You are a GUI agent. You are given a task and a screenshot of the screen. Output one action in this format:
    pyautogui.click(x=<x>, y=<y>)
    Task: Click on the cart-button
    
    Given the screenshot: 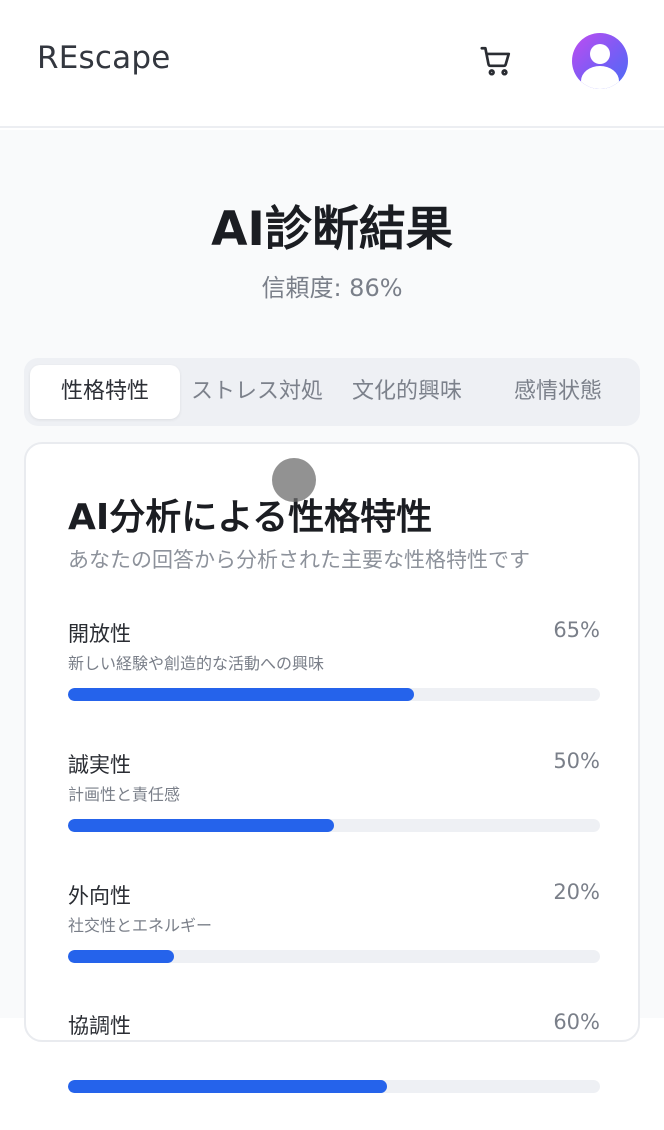 What is the action you would take?
    pyautogui.click(x=496, y=61)
    